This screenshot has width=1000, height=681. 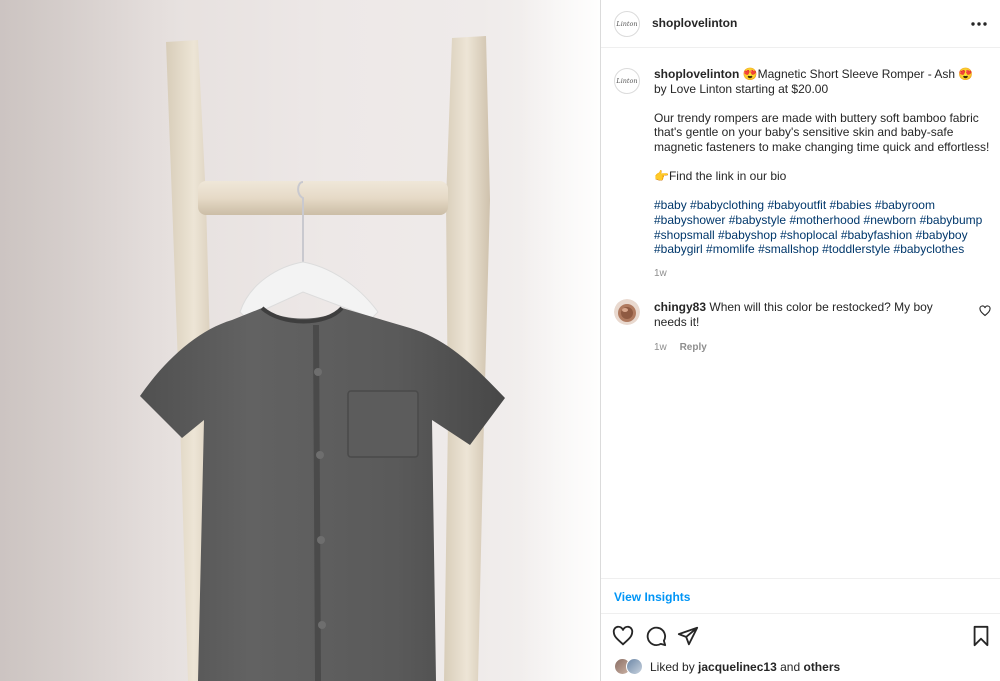 What do you see at coordinates (942, 235) in the screenshot?
I see `hashtag-link: #babyboy` at bounding box center [942, 235].